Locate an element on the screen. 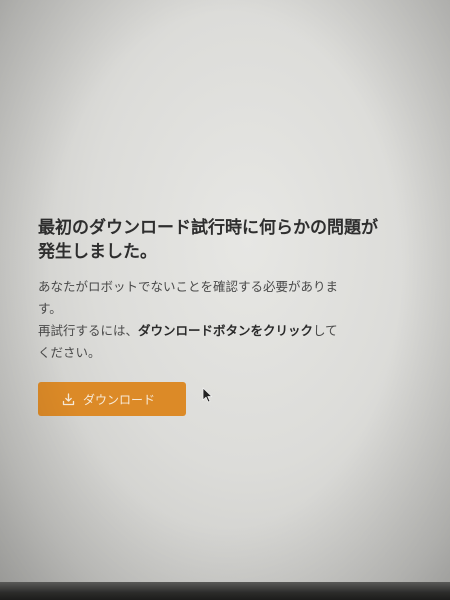 This screenshot has height=600, width=450. error-title-line2: 発生しました。 is located at coordinates (97, 252).